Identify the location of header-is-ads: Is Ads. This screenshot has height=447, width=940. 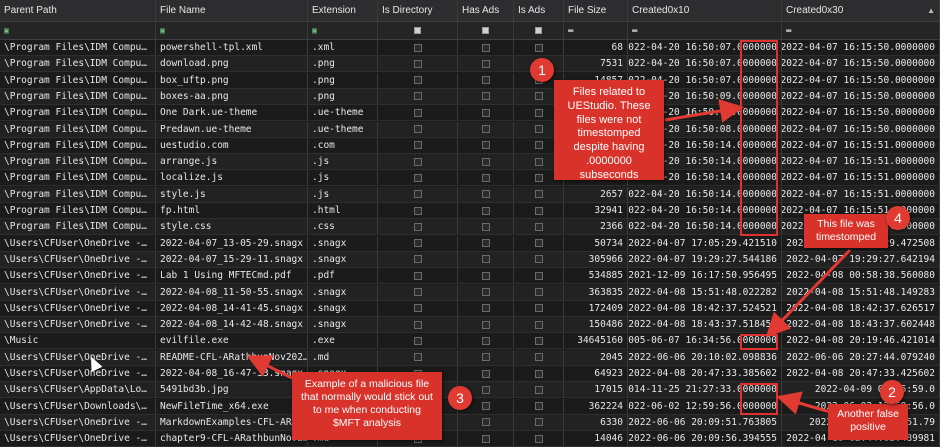
(539, 10).